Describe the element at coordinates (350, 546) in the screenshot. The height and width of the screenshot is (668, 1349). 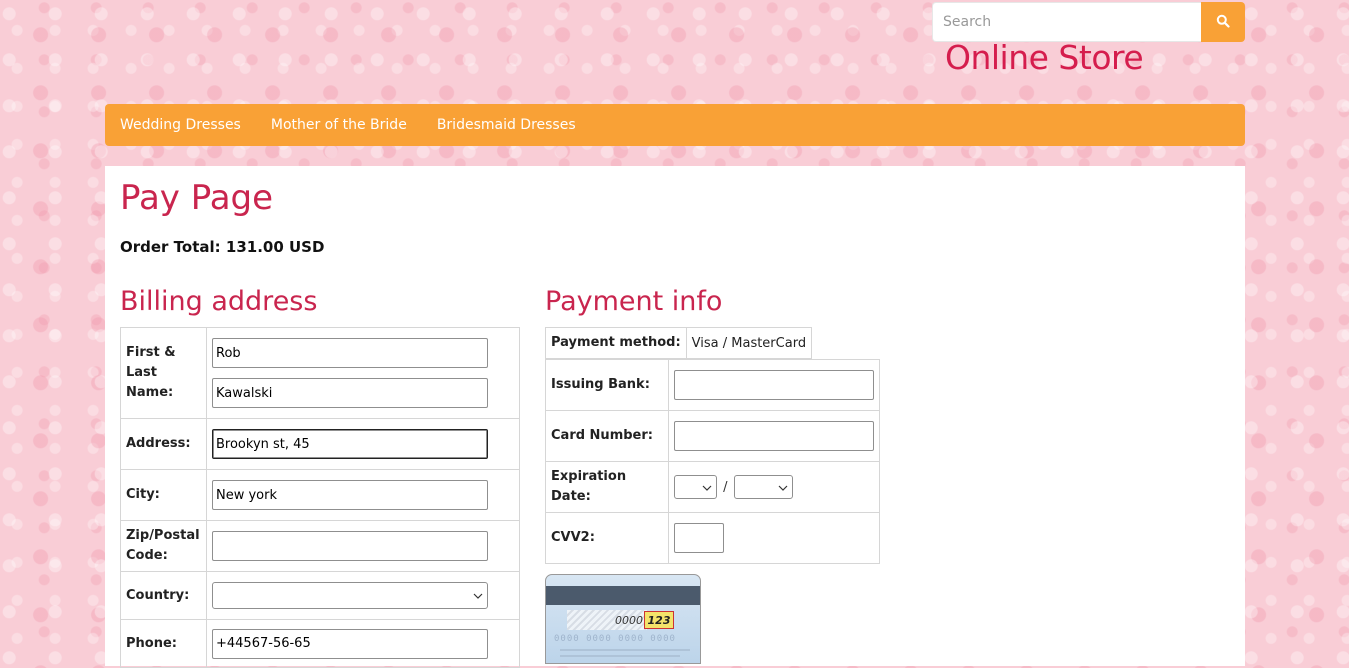
I see `zip-input` at that location.